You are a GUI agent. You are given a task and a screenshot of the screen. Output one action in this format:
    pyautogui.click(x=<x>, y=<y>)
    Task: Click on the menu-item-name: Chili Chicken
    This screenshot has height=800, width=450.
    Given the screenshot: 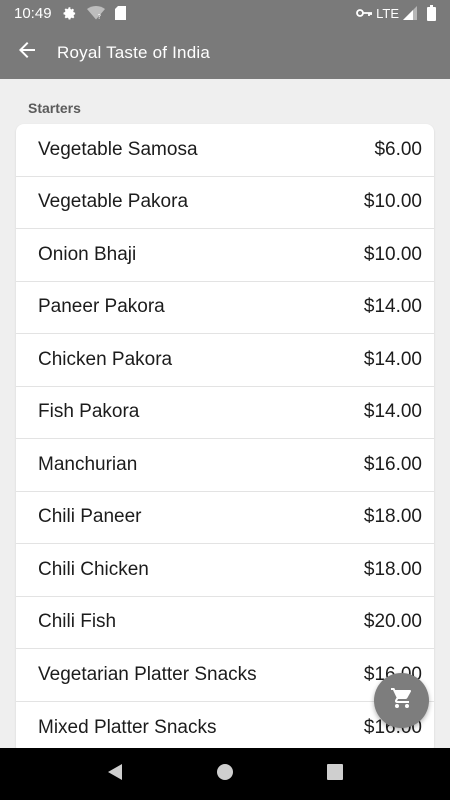 What is the action you would take?
    pyautogui.click(x=93, y=569)
    